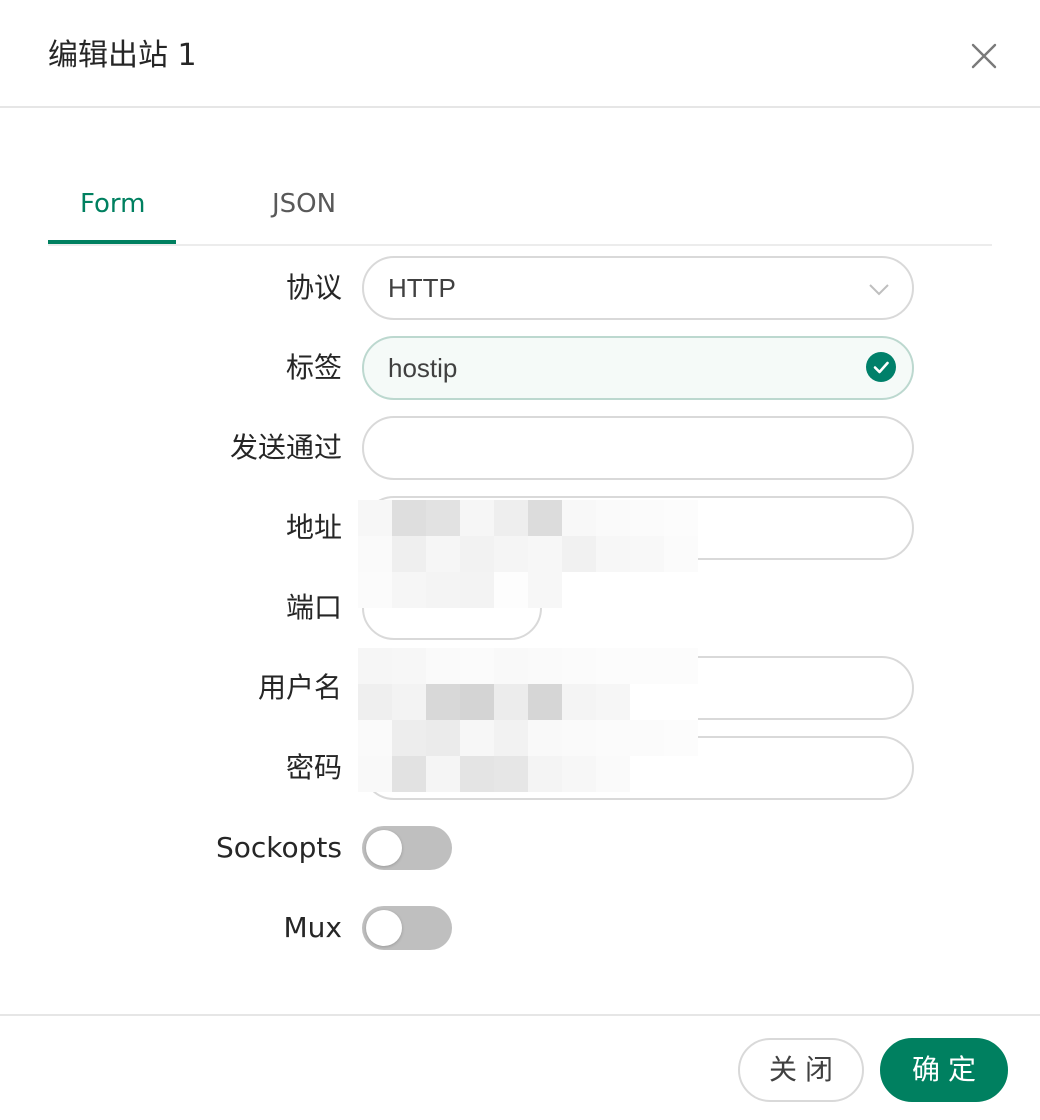  What do you see at coordinates (638, 288) in the screenshot?
I see `protocol-select: HTTP` at bounding box center [638, 288].